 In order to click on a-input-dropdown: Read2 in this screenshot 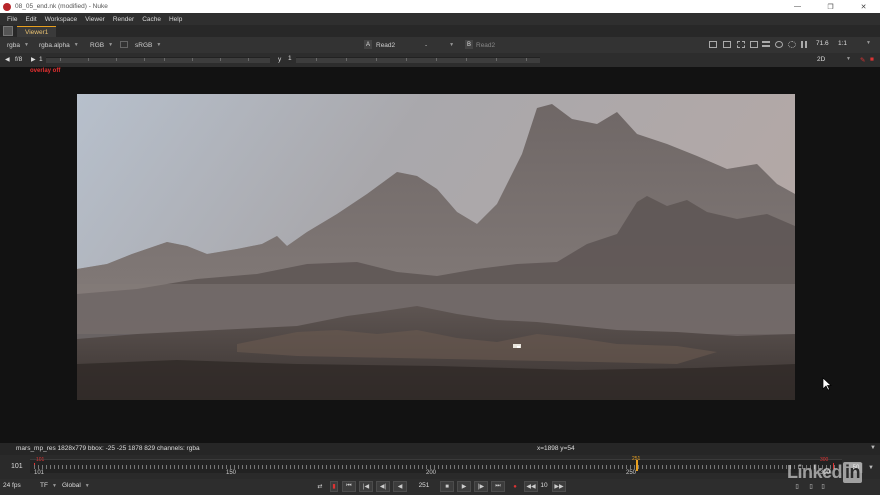, I will do `click(397, 45)`.